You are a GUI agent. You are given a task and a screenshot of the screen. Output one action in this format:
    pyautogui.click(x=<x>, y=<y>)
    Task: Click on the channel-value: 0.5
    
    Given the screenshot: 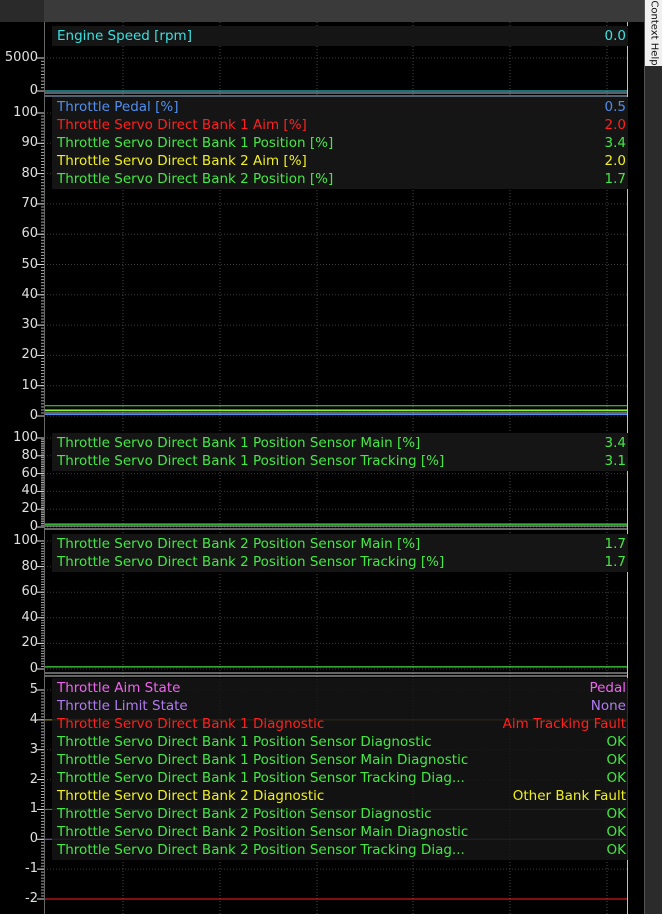 What is the action you would take?
    pyautogui.click(x=615, y=107)
    